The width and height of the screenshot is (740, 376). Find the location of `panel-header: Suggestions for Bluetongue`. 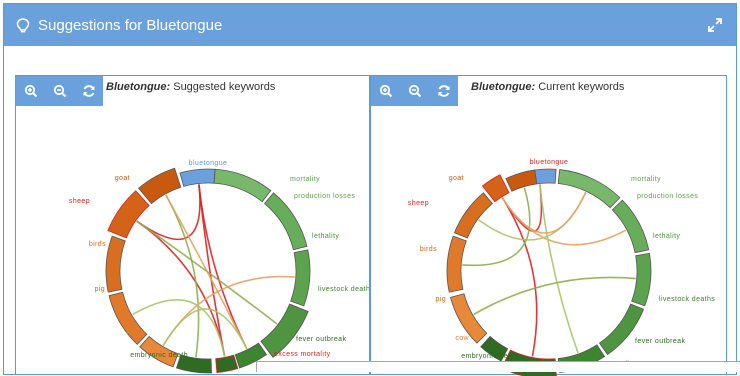

panel-header: Suggestions for Bluetongue is located at coordinates (370, 25).